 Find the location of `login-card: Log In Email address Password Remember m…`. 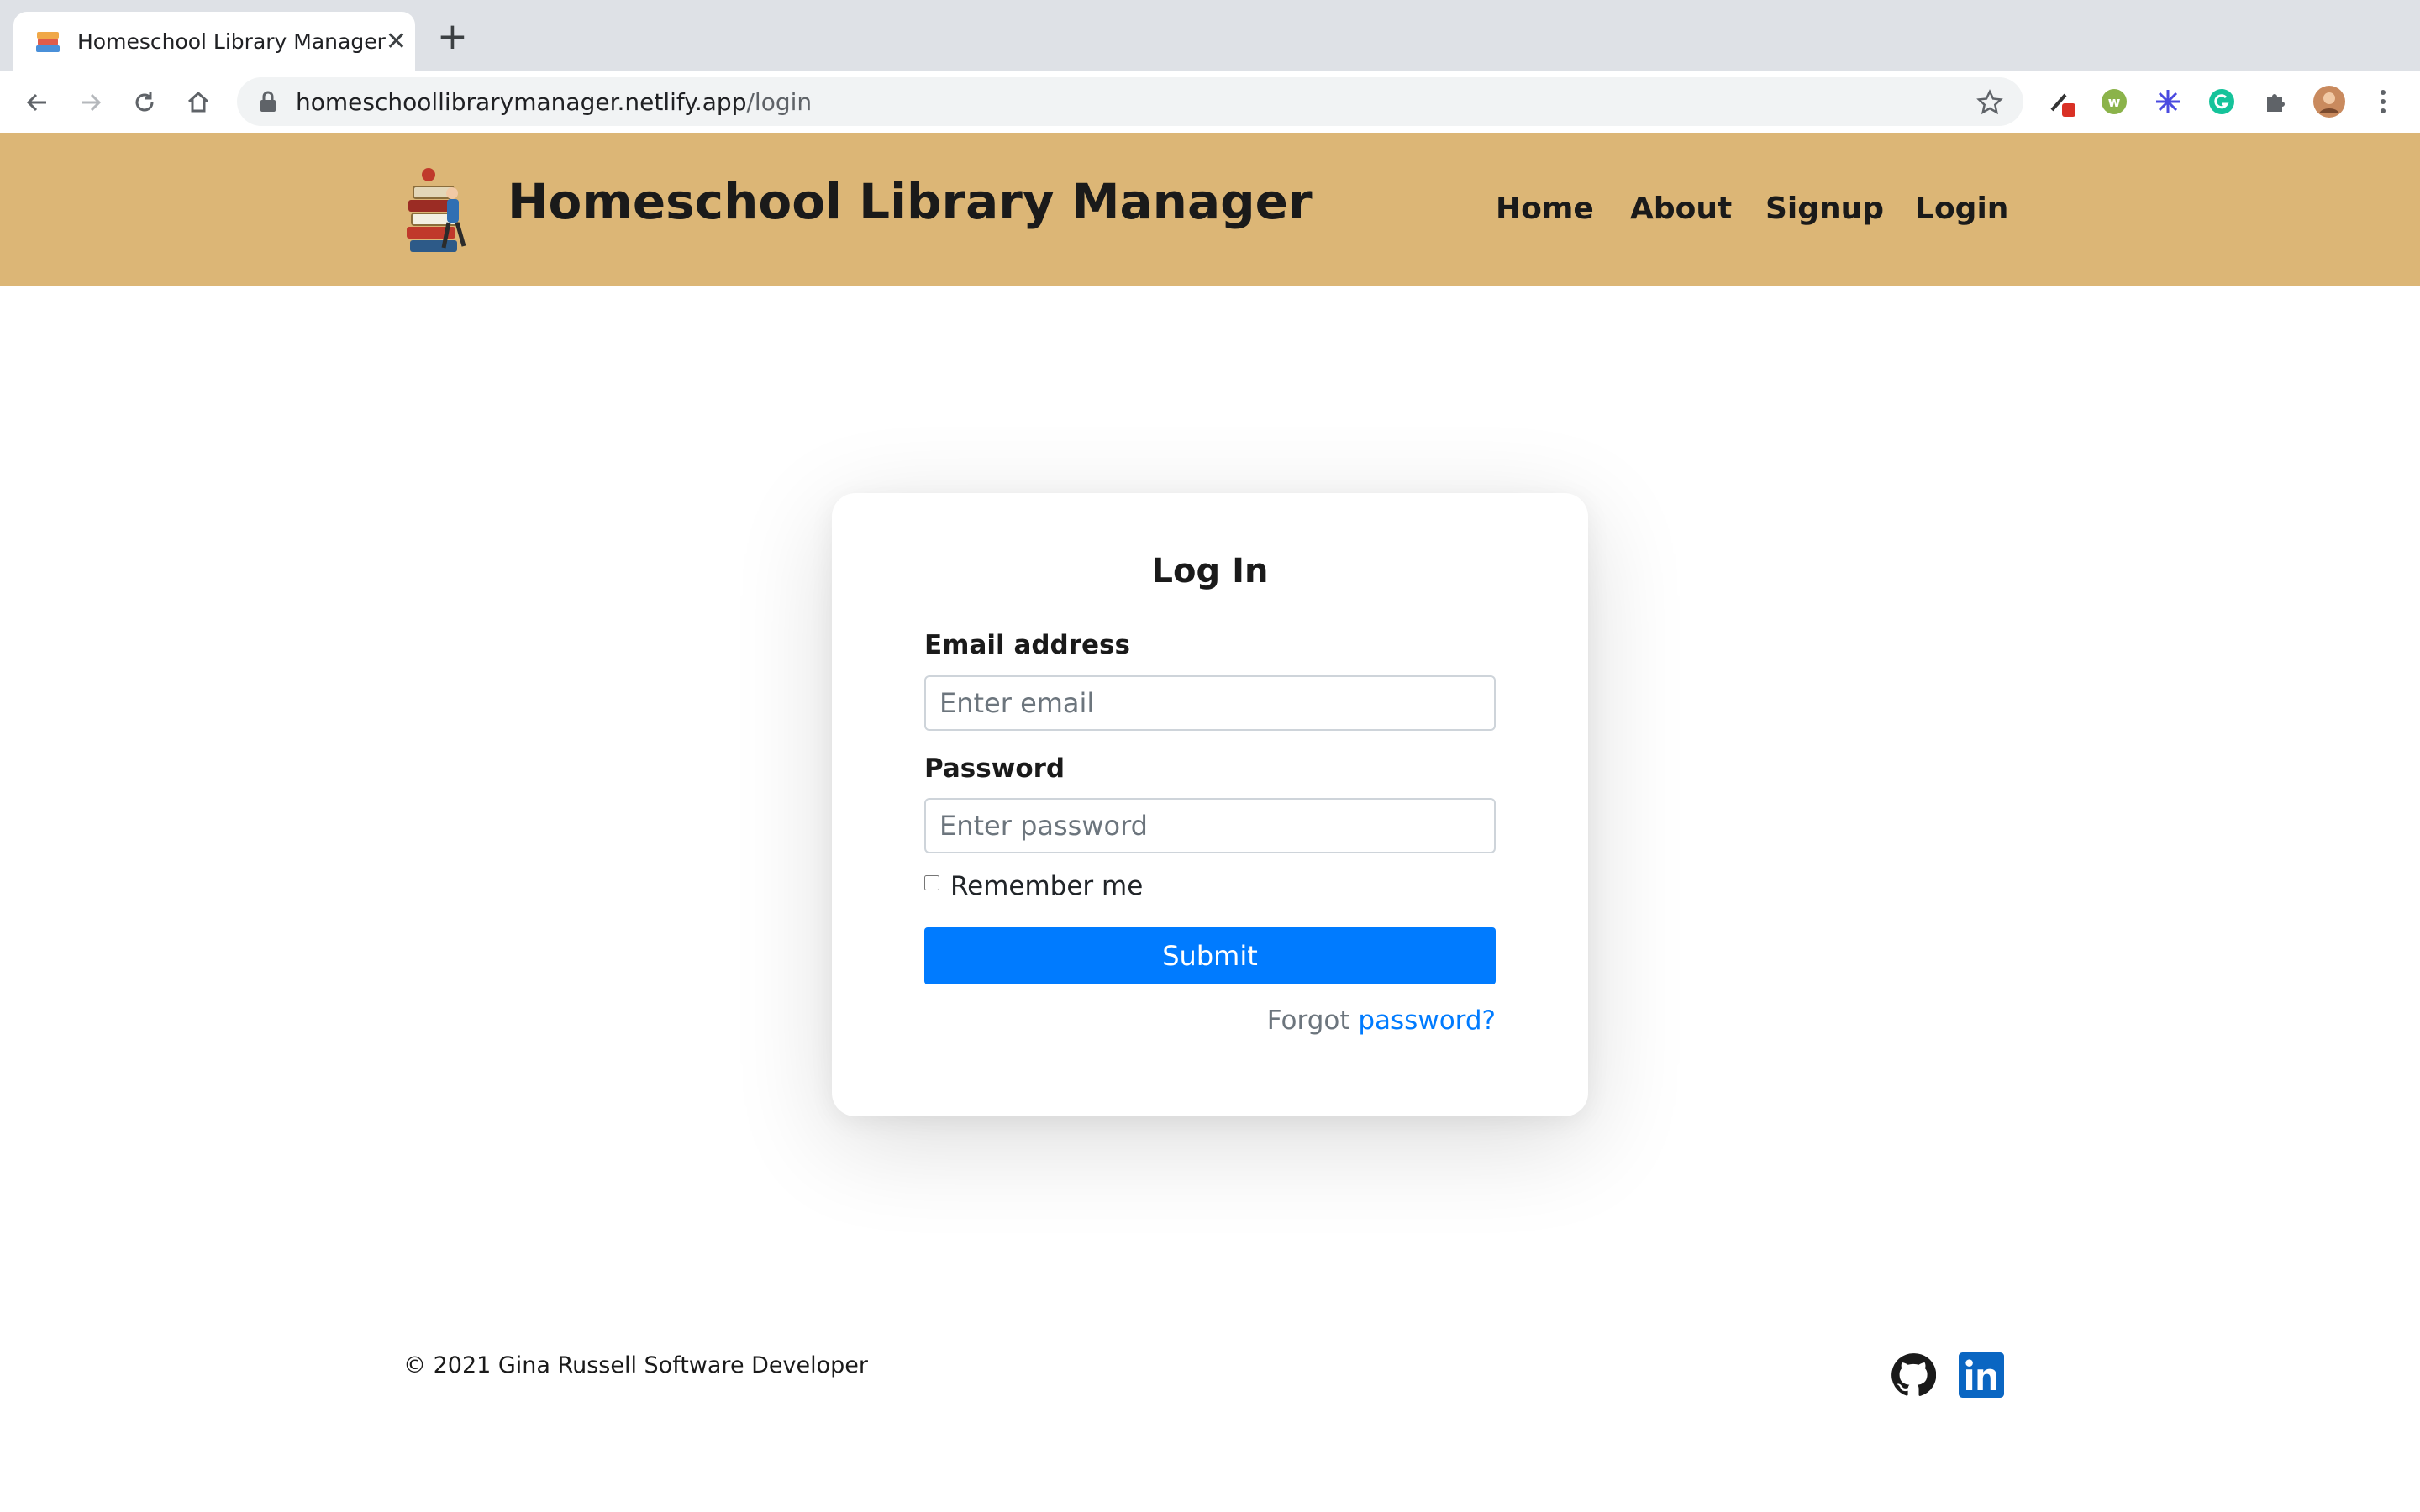

login-card: Log In Email address Password Remember m… is located at coordinates (1210, 804).